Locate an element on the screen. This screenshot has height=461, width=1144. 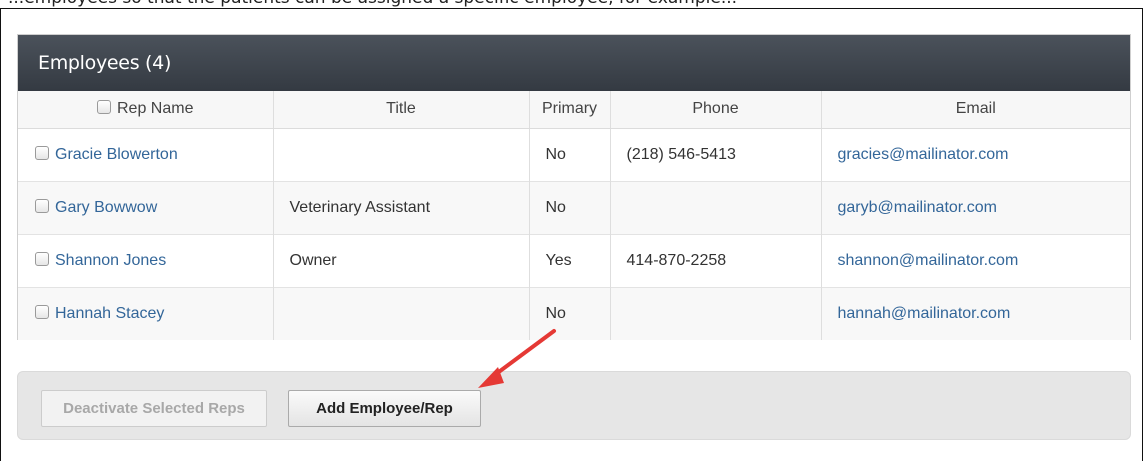
email-cell: gracies@mailinator.com is located at coordinates (975, 154).